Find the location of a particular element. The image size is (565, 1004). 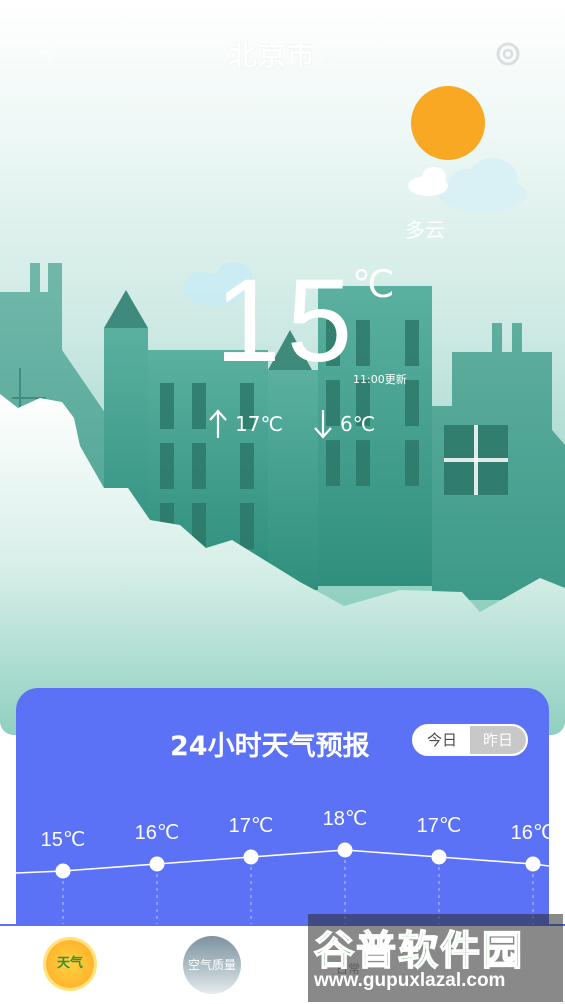

watermark-url: www.gupuxlazal.com is located at coordinates (410, 980).